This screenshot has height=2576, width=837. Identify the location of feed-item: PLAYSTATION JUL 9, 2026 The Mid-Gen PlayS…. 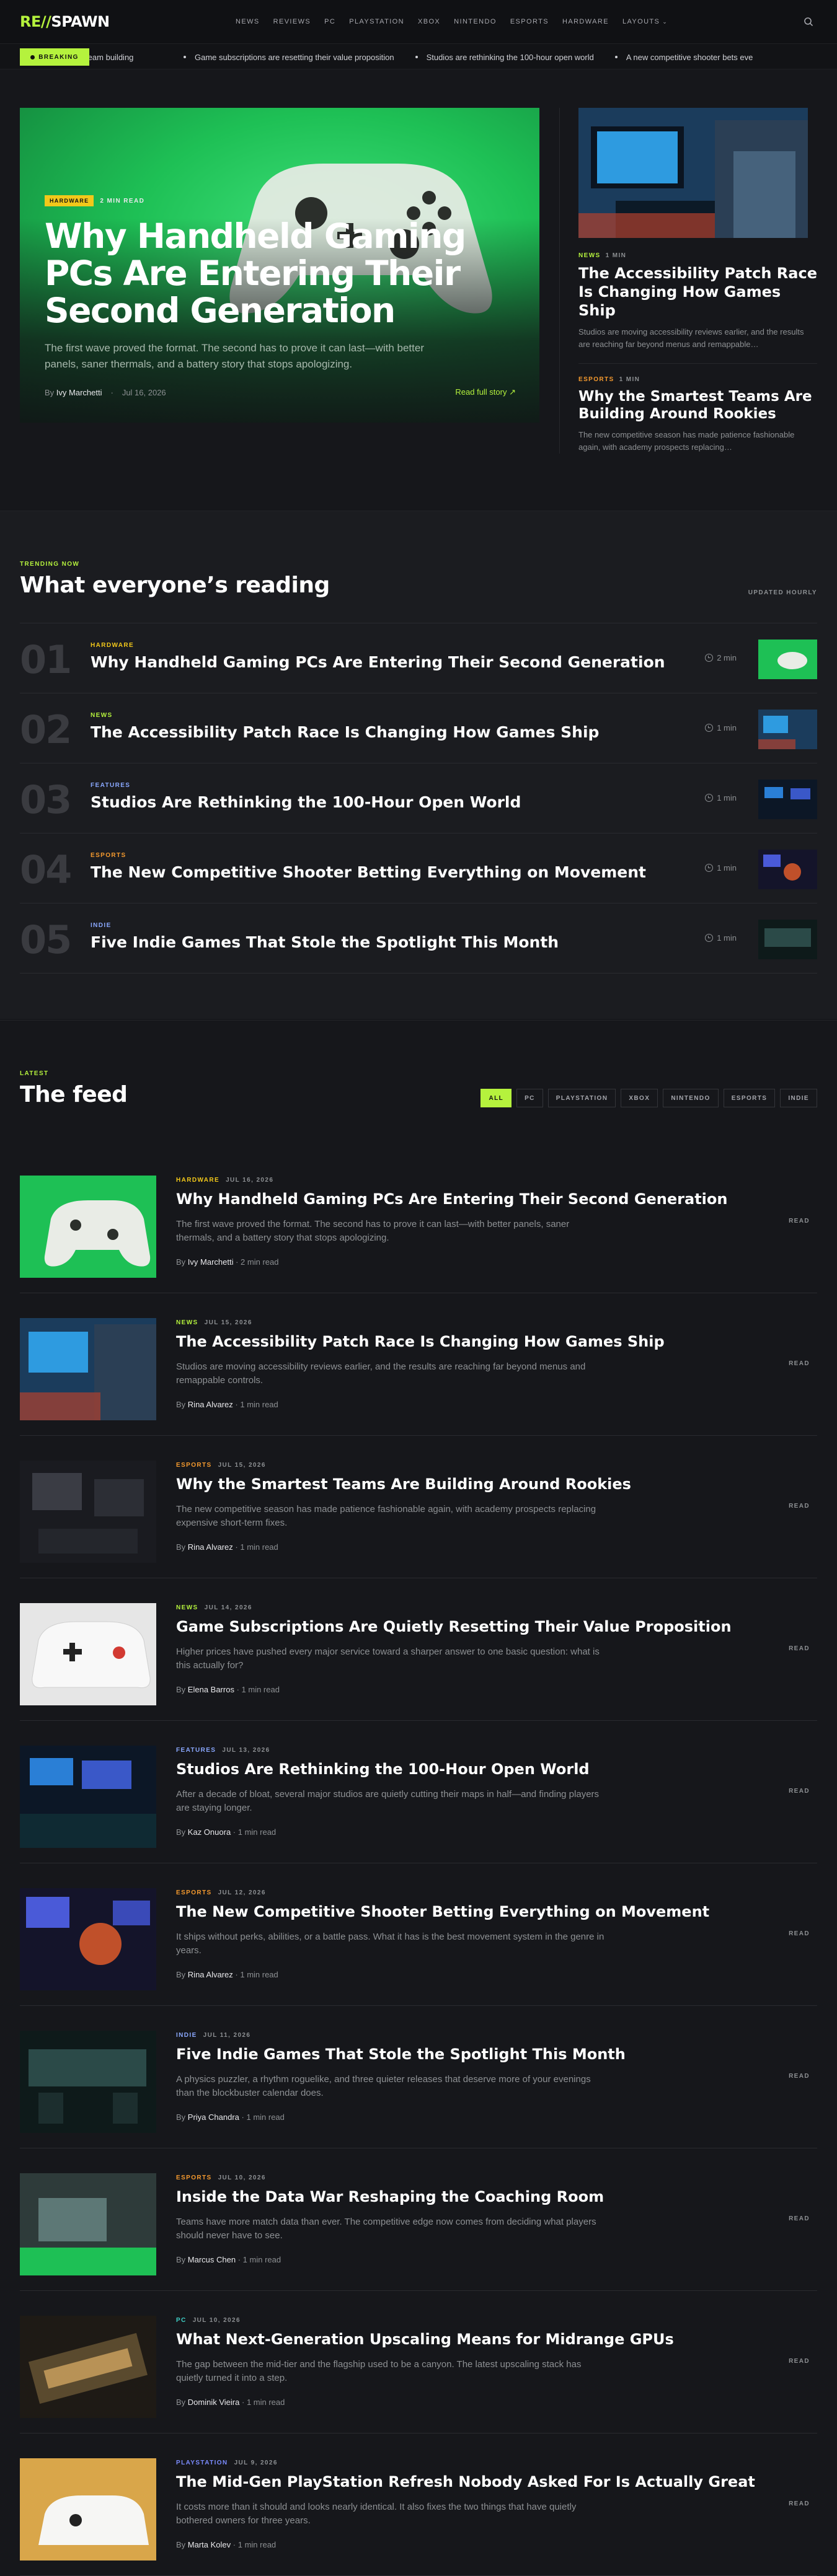
(418, 2504).